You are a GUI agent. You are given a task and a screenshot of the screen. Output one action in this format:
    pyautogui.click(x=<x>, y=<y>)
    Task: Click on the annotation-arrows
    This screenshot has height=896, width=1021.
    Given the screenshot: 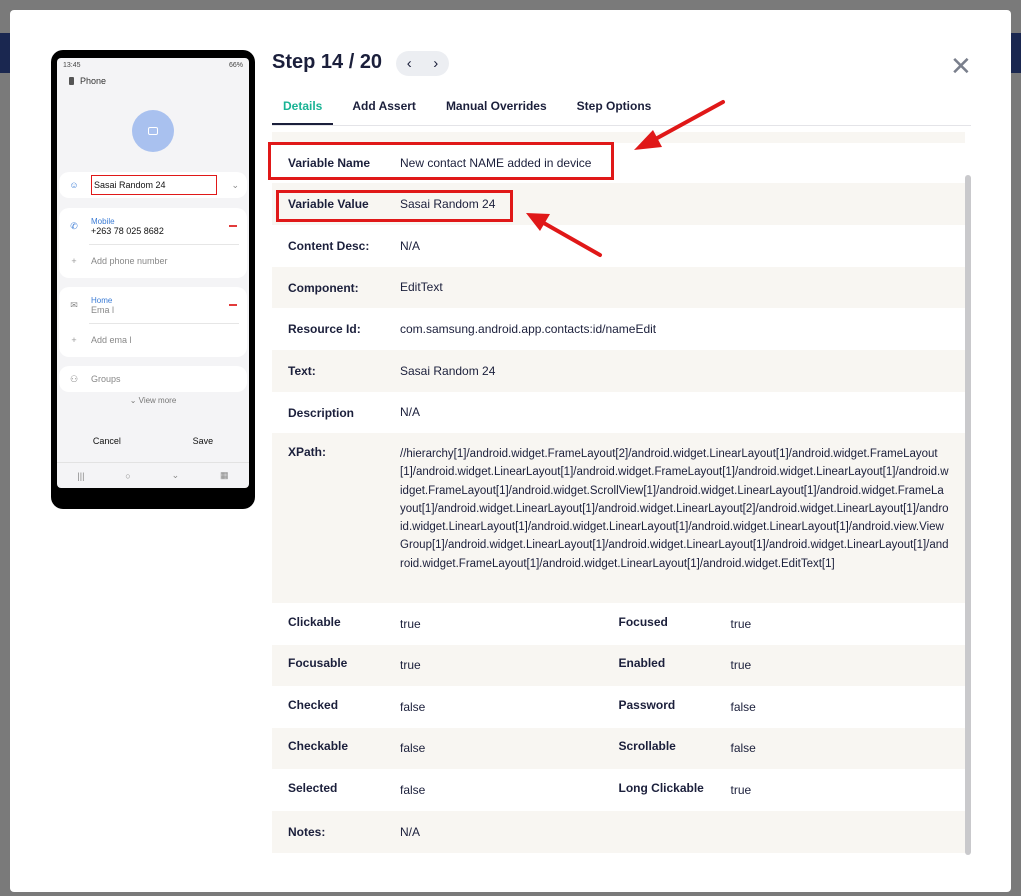 What is the action you would take?
    pyautogui.click(x=625, y=178)
    